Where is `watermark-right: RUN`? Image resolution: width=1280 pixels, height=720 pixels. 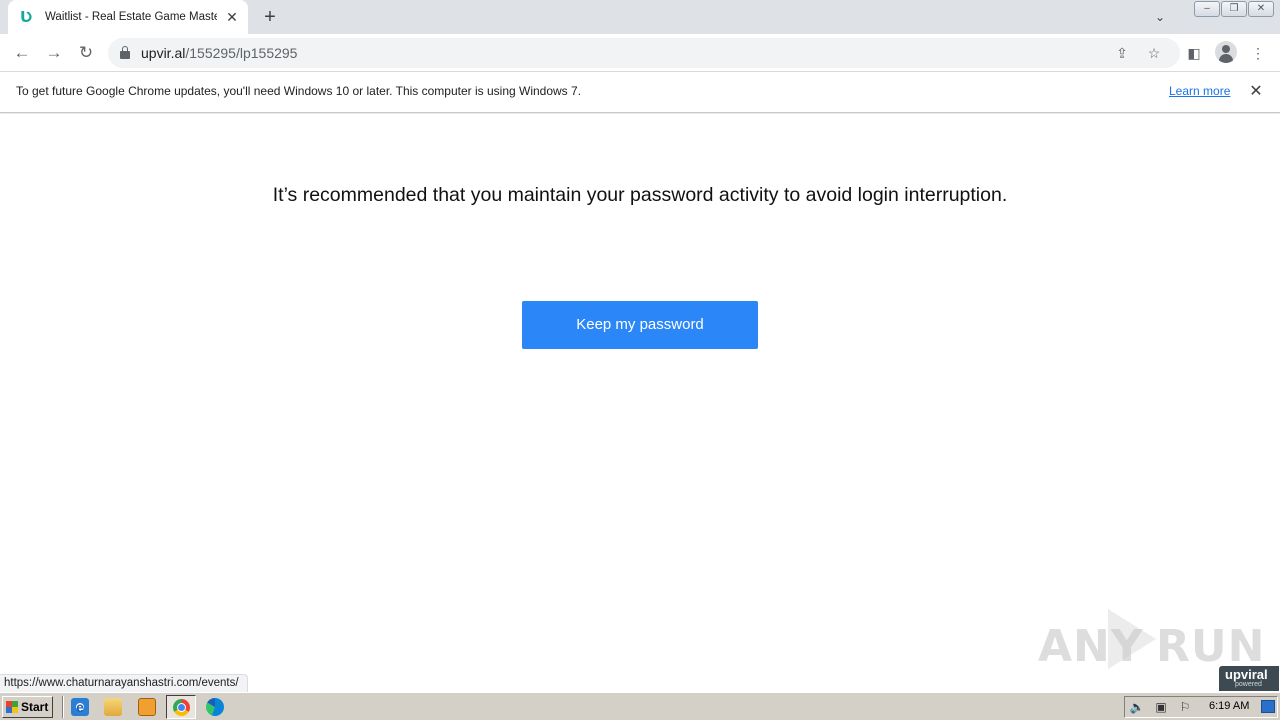 watermark-right: RUN is located at coordinates (1211, 646).